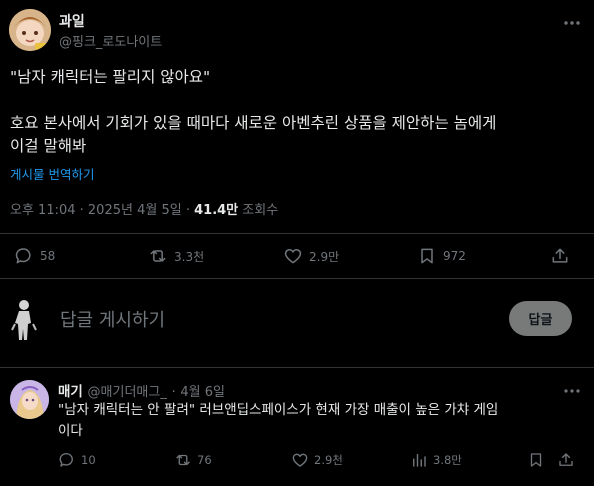 The width and height of the screenshot is (594, 486). I want to click on reply-input: 답글 게시하기, so click(112, 319).